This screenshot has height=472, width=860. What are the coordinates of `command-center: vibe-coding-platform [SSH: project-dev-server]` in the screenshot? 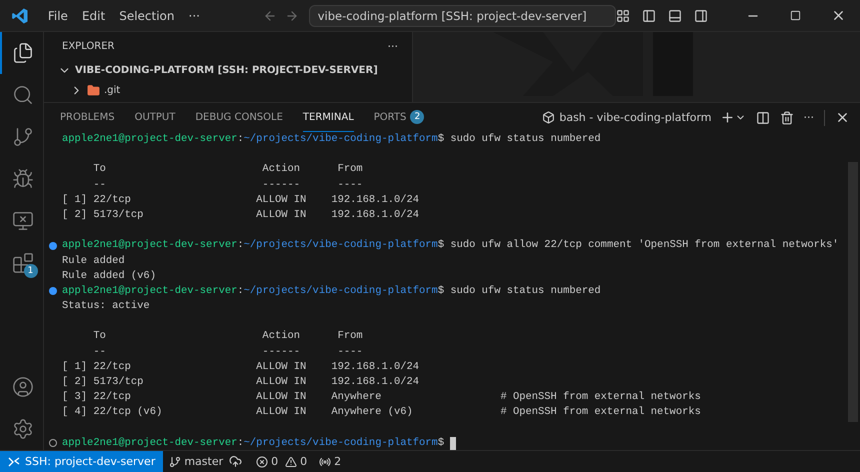 It's located at (462, 15).